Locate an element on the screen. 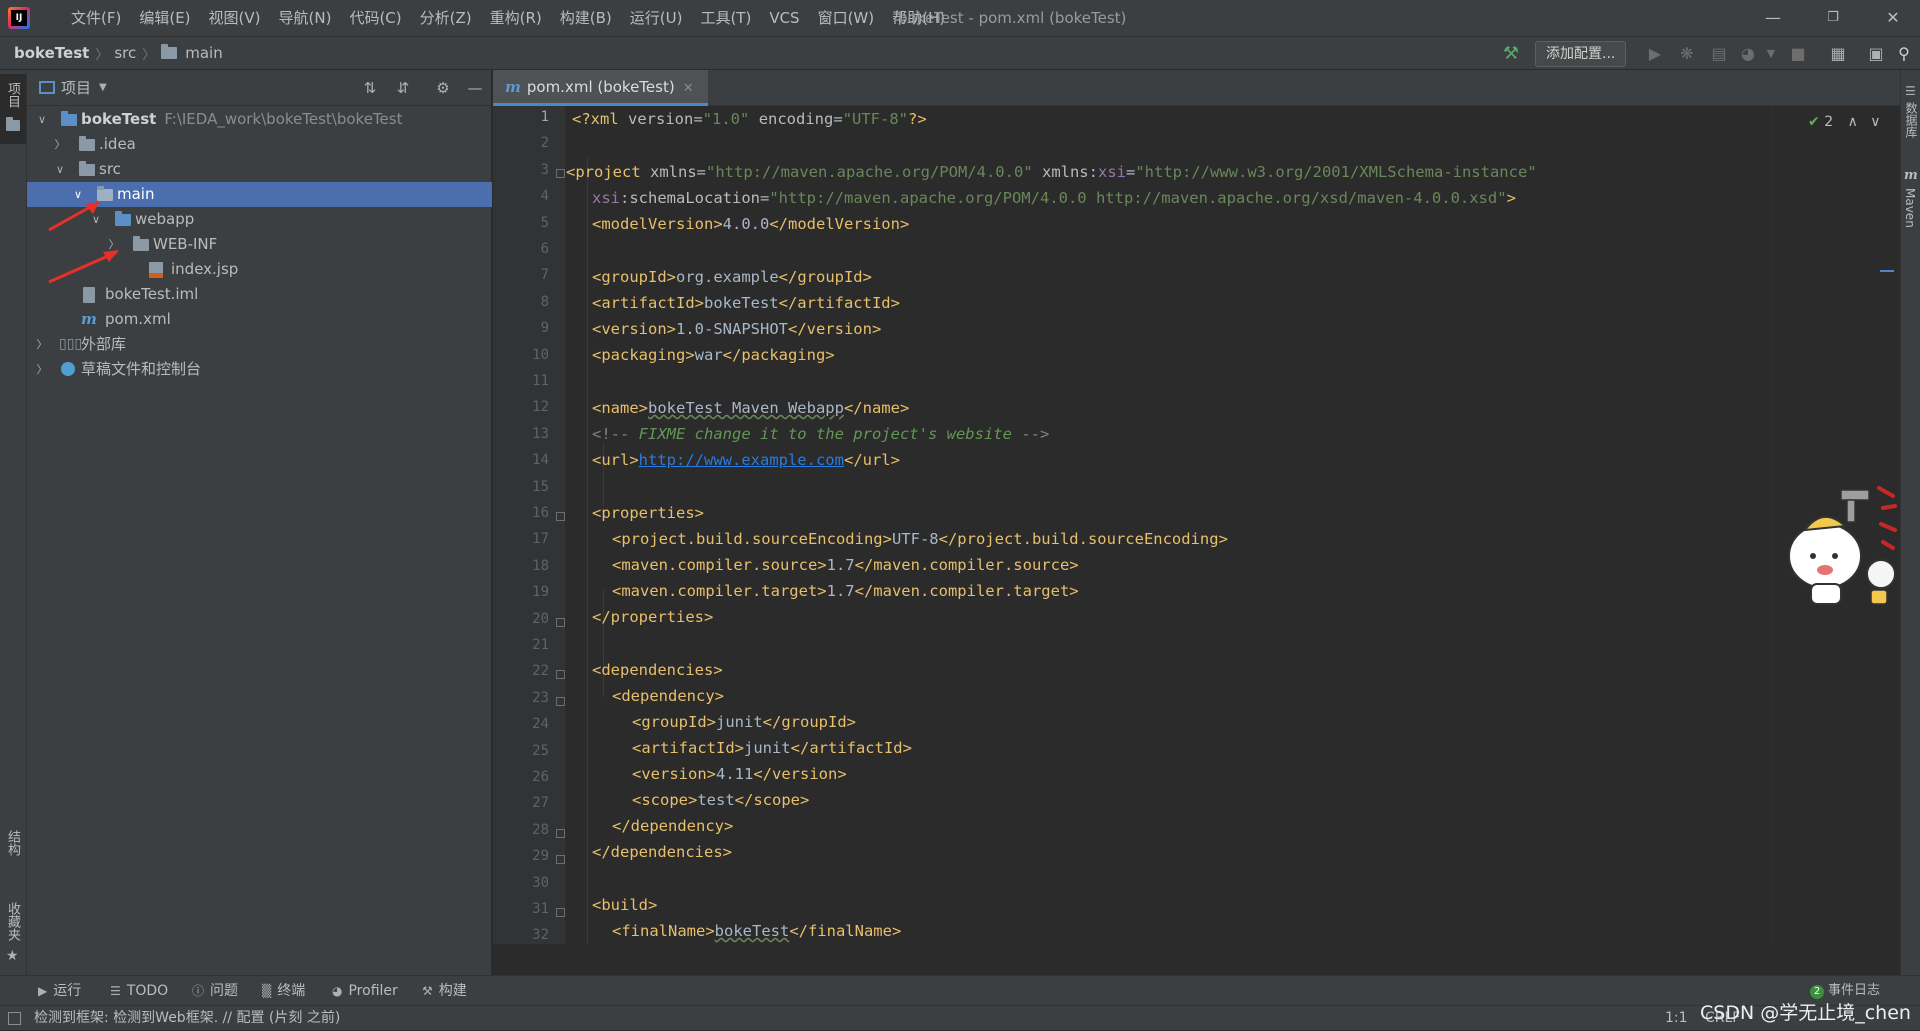 The image size is (1920, 1031). line-number: 3 is located at coordinates (544, 169).